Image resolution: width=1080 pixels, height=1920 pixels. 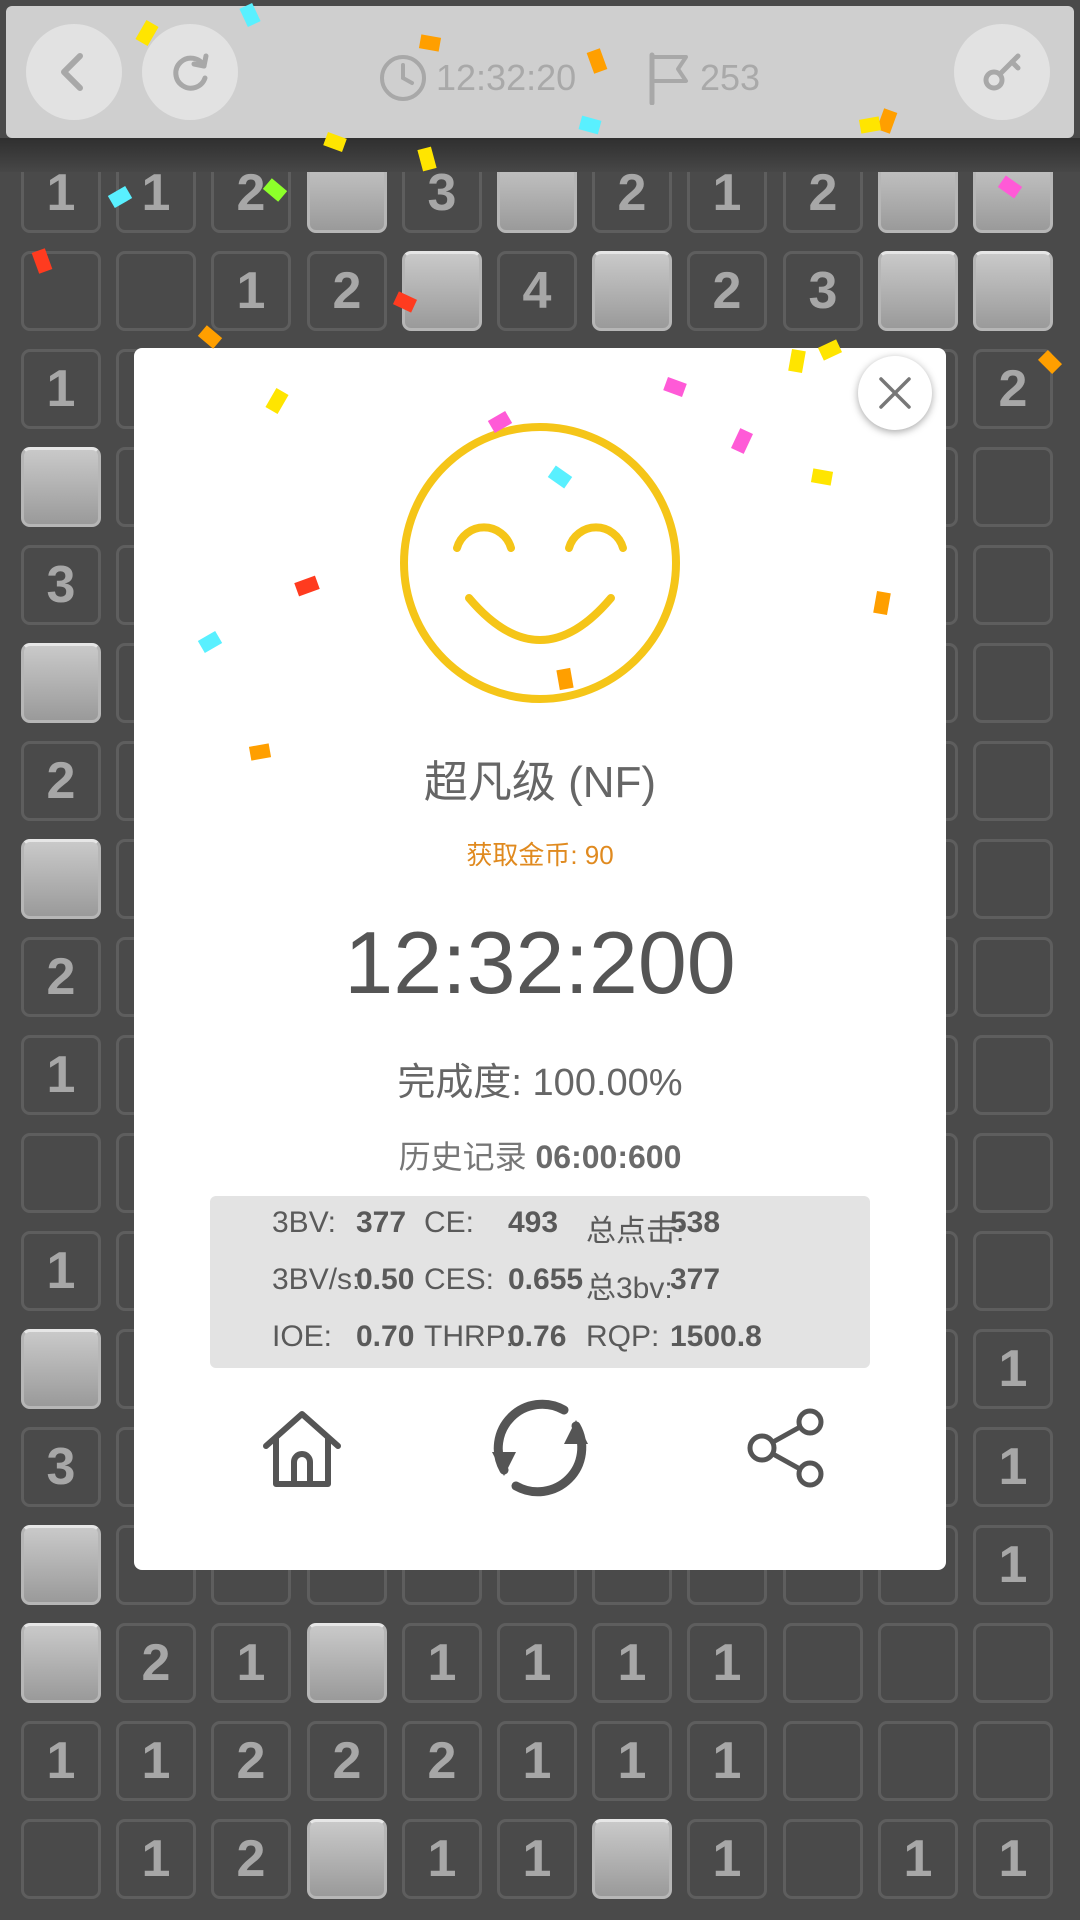 I want to click on stat-label: THRP:, so click(x=469, y=1336).